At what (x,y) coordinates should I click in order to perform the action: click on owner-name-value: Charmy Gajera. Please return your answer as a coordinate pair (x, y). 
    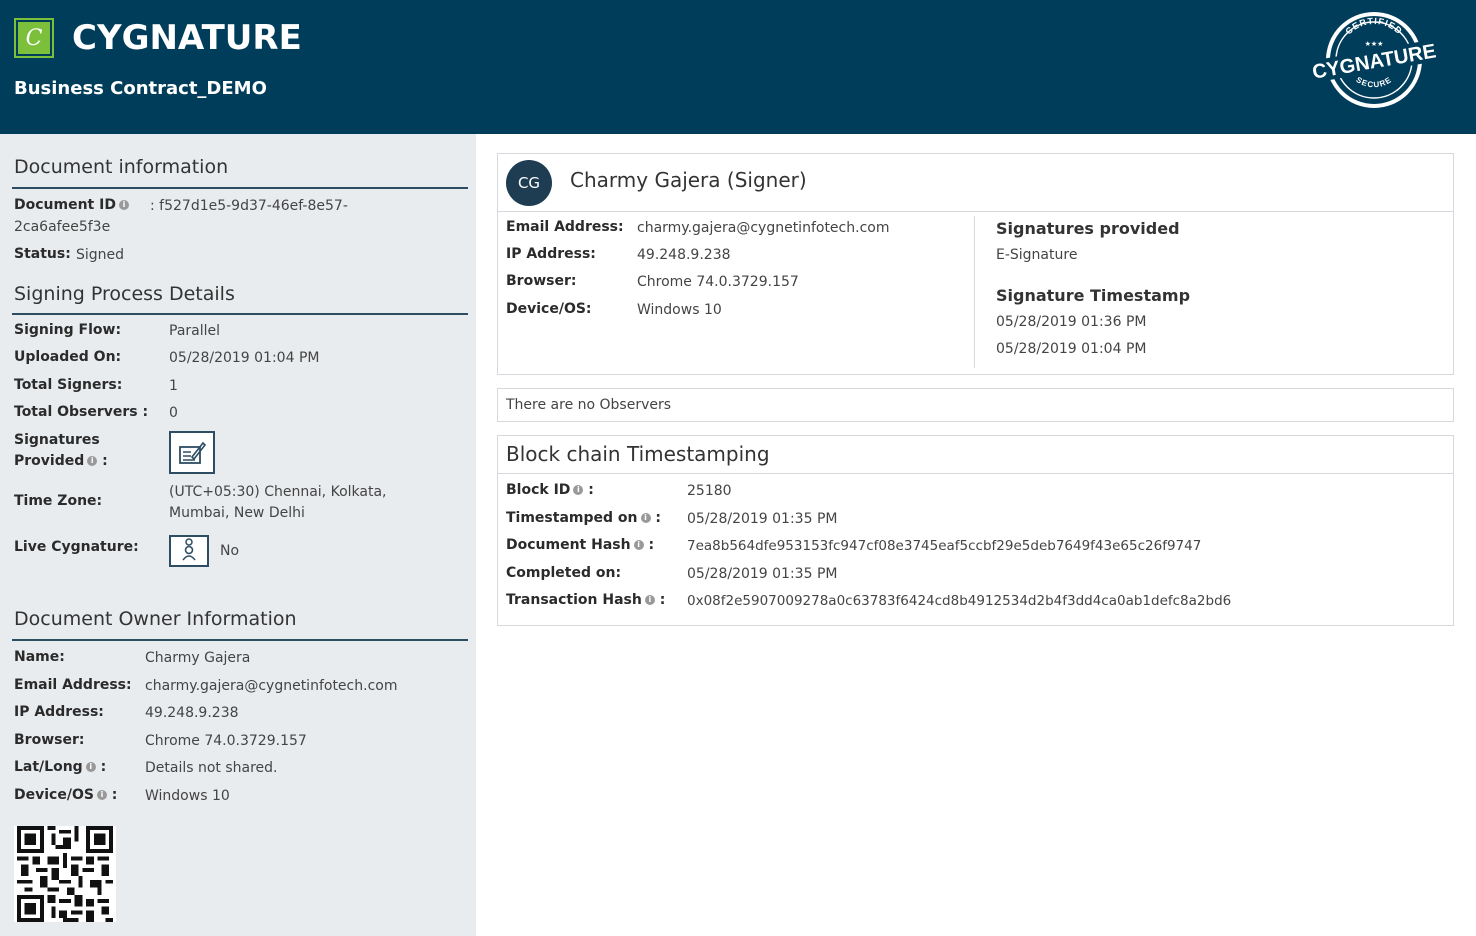
    Looking at the image, I should click on (198, 658).